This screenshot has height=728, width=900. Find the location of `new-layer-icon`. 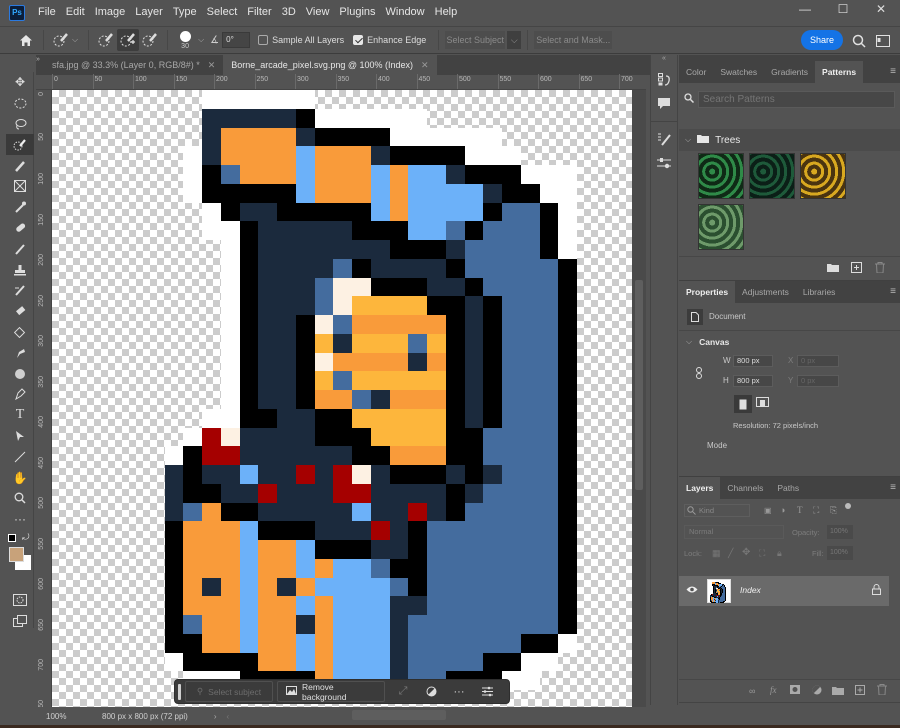

new-layer-icon is located at coordinates (860, 691).